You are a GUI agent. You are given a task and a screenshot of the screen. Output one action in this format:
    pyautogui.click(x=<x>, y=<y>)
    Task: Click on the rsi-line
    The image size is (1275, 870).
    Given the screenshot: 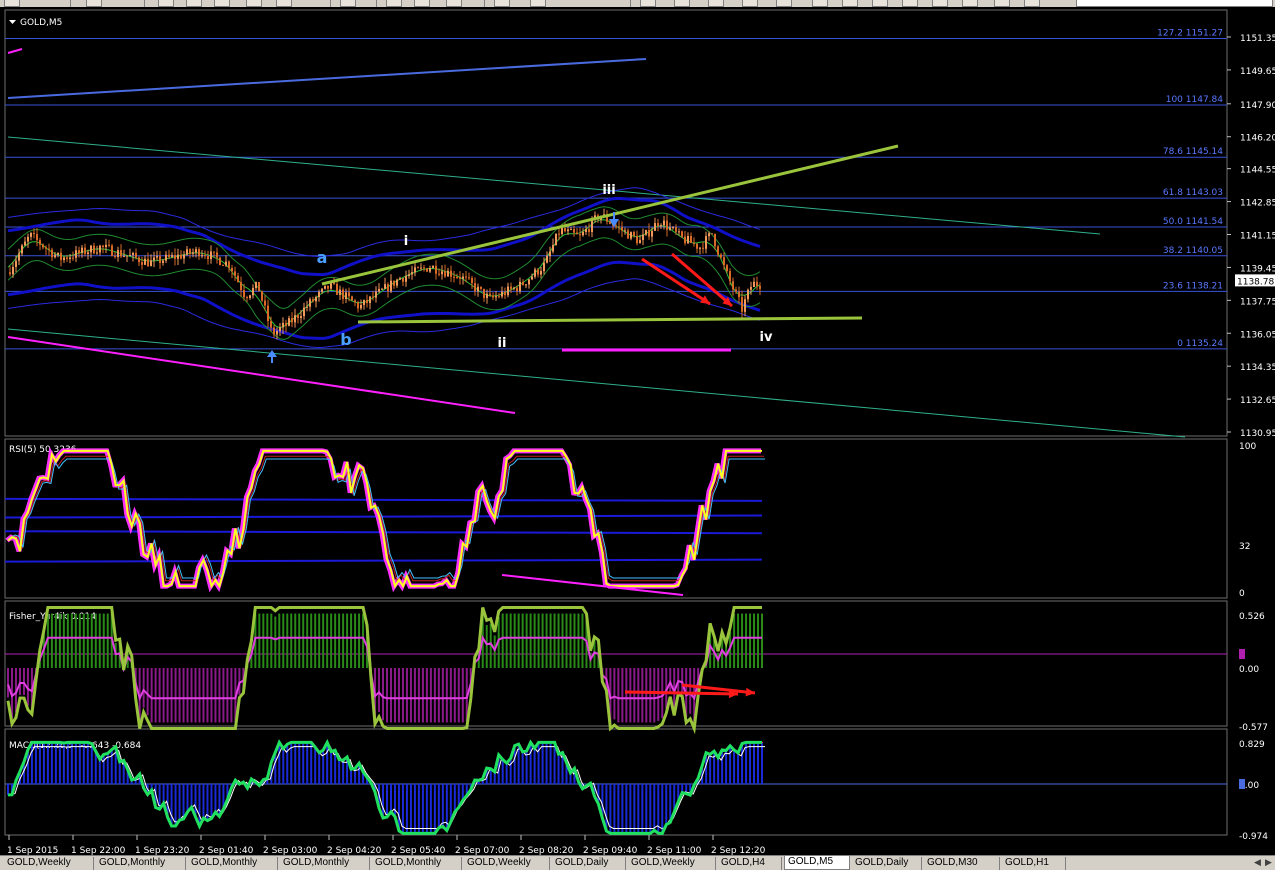 What is the action you would take?
    pyautogui.click(x=385, y=518)
    